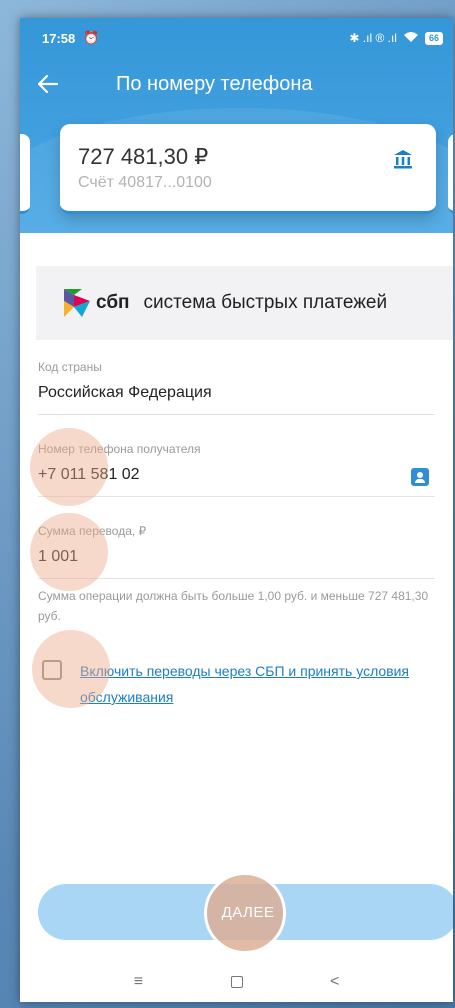 The image size is (455, 1008). I want to click on sbp-banner: сбп система быстрых платежей, so click(244, 303).